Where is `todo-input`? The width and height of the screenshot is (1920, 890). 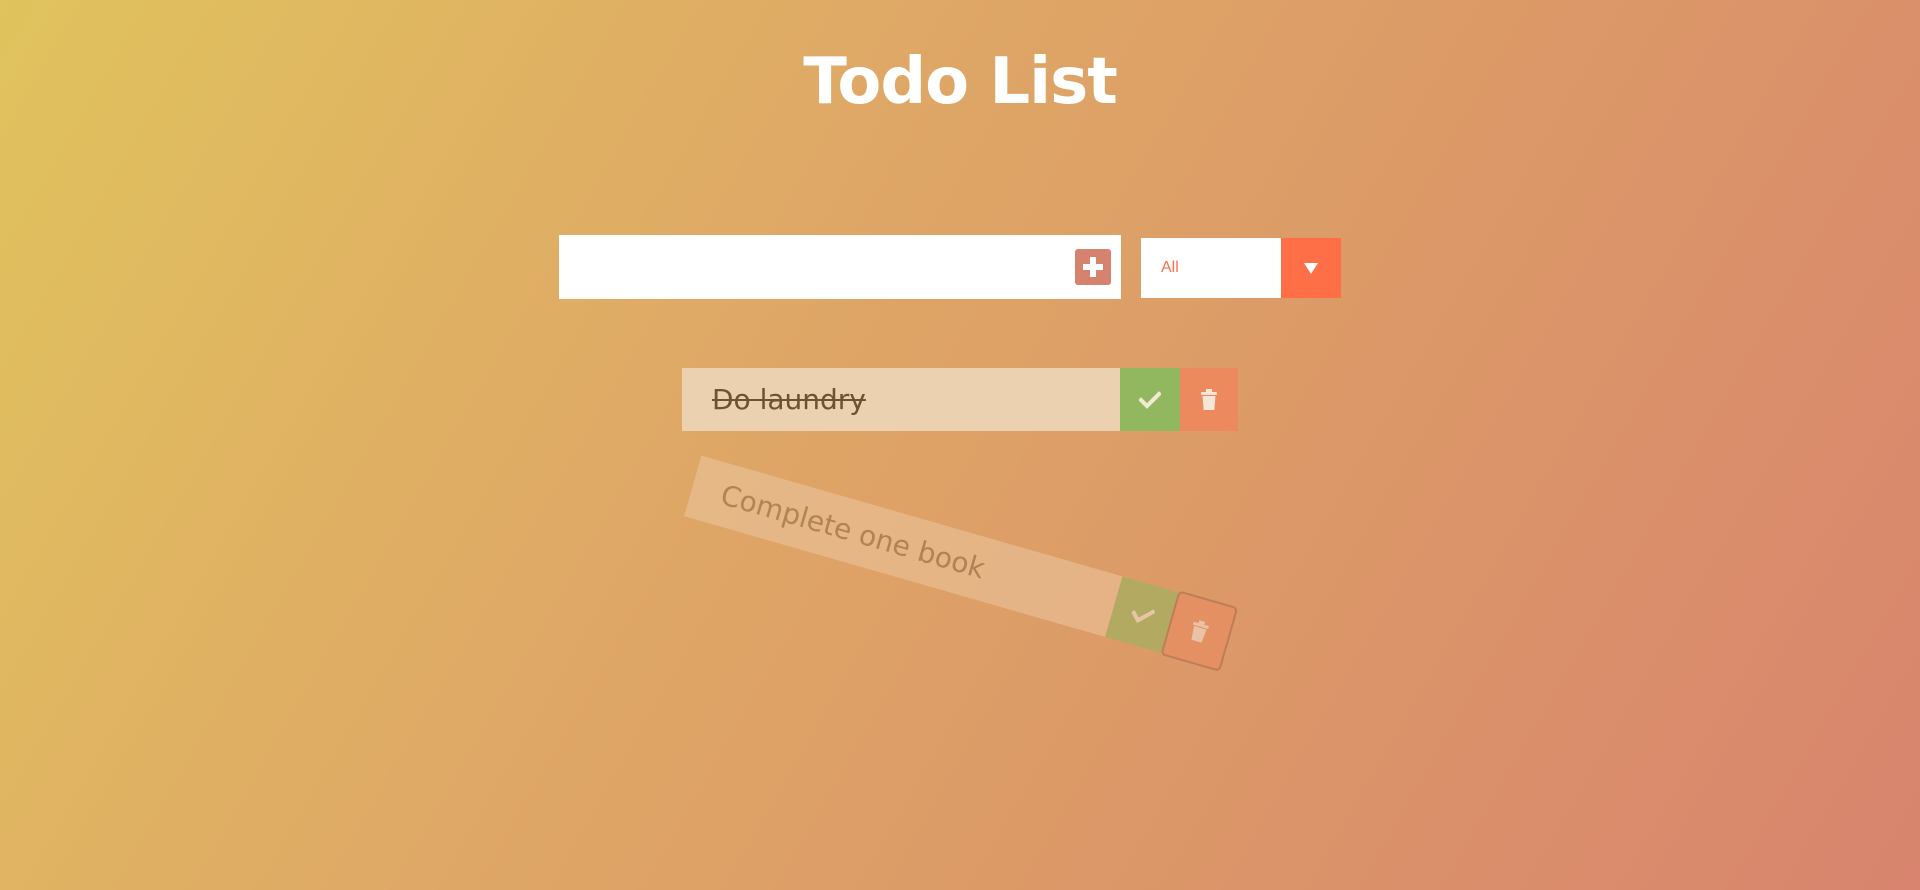 todo-input is located at coordinates (809, 267).